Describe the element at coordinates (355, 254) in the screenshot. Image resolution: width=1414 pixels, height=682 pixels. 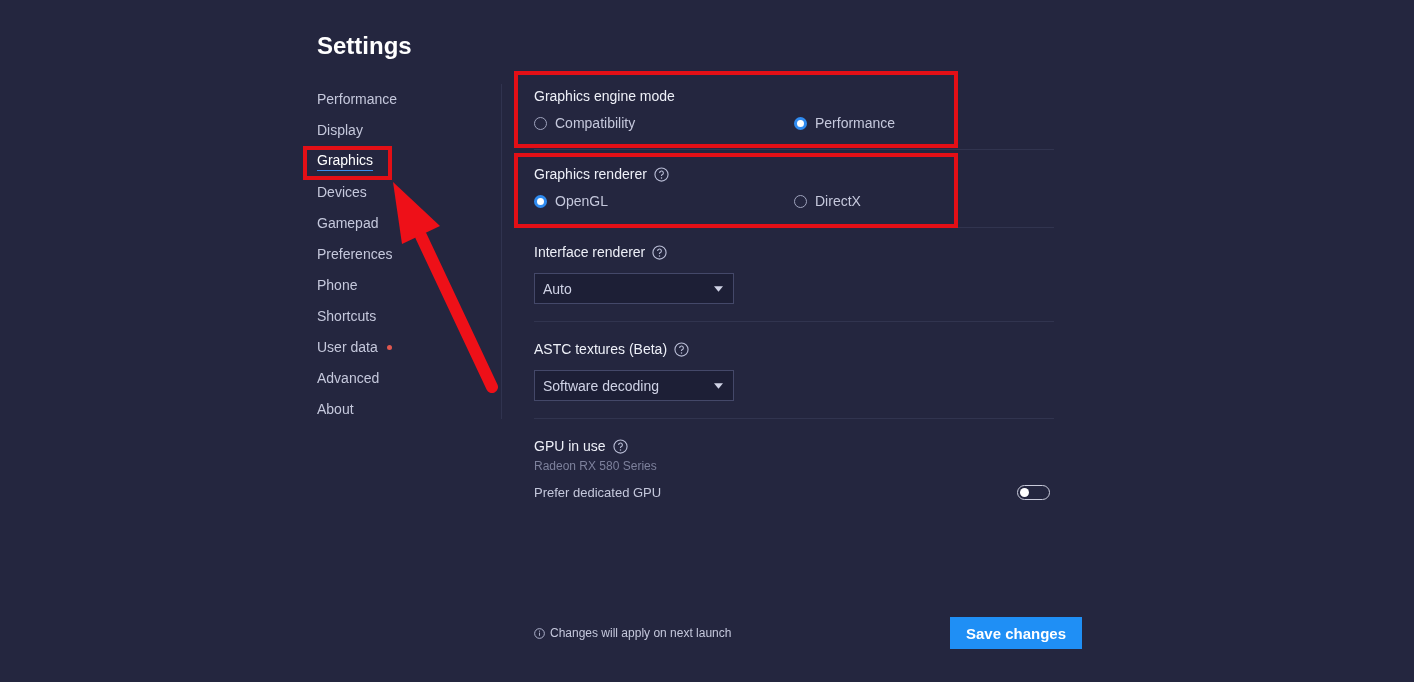
I see `sidebar-item: Preferences` at that location.